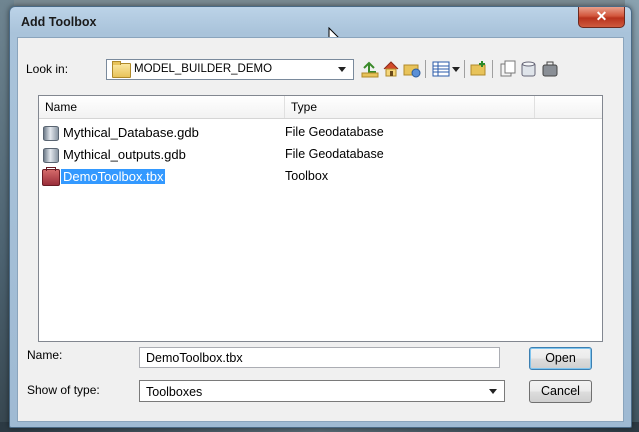 The width and height of the screenshot is (639, 432). What do you see at coordinates (456, 69) in the screenshot?
I see `view-menu-chevron-icon` at bounding box center [456, 69].